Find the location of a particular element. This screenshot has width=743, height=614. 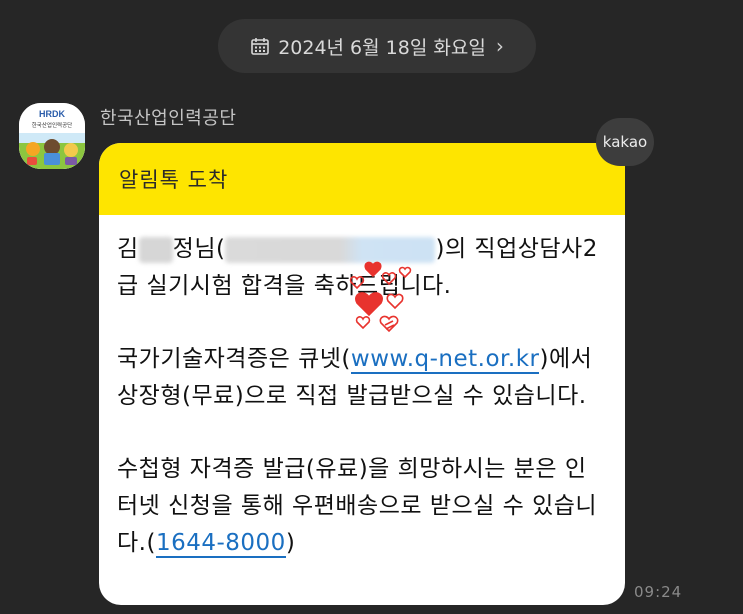

redacted-info-blur is located at coordinates (330, 249).